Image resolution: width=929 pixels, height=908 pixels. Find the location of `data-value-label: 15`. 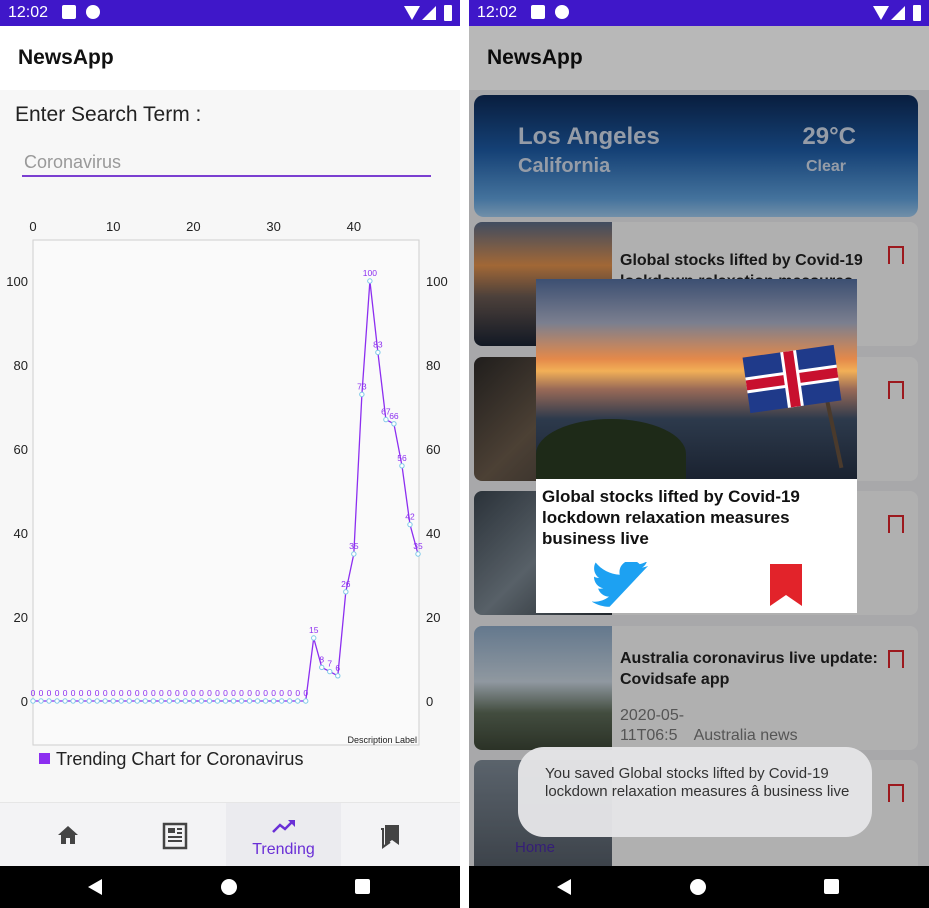

data-value-label: 15 is located at coordinates (314, 630).